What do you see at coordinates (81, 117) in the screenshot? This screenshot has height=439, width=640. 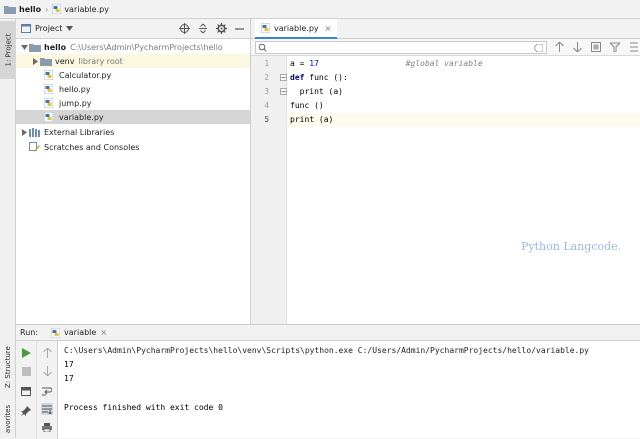 I see `tree-item-label: variable.py` at bounding box center [81, 117].